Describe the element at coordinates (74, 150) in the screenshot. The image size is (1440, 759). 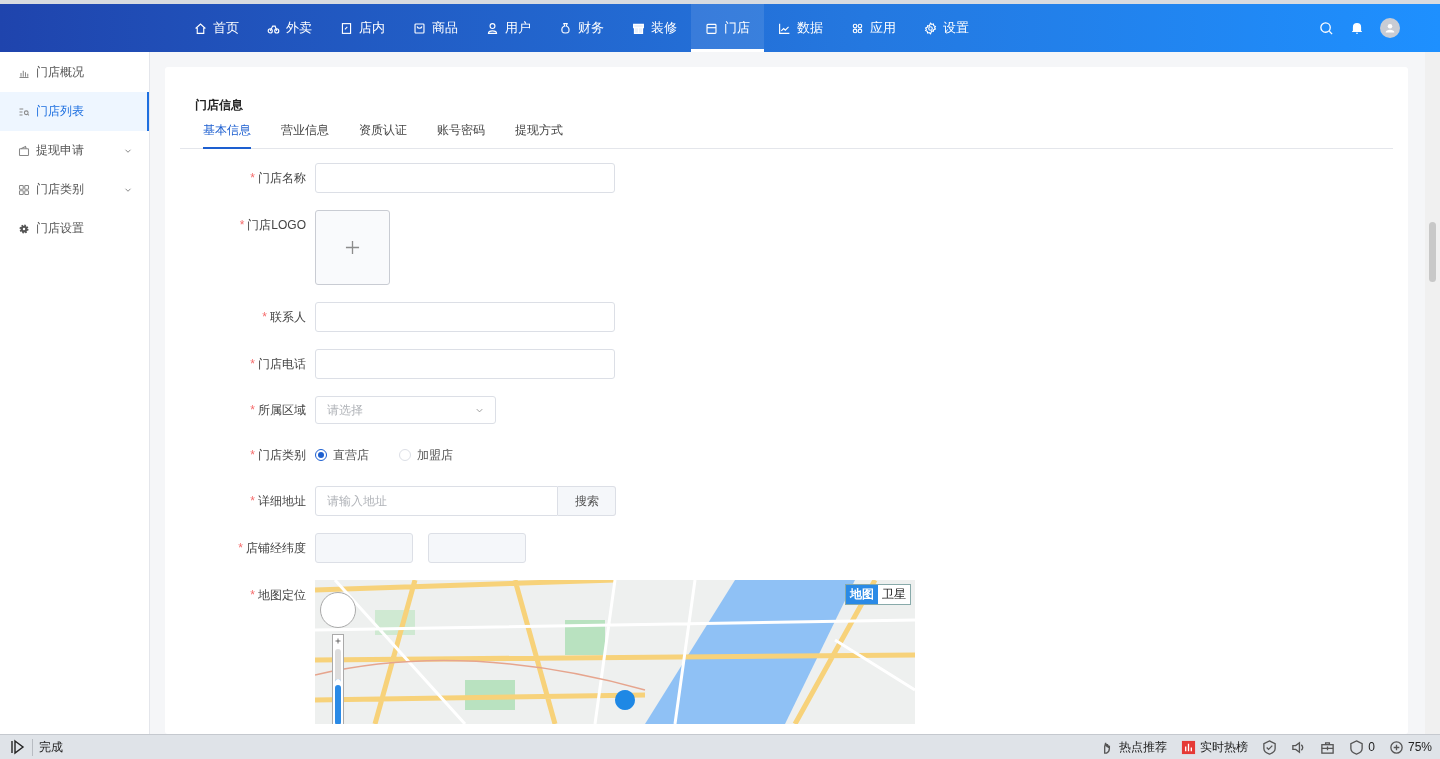
I see `sidebar-item: 提现申请` at that location.